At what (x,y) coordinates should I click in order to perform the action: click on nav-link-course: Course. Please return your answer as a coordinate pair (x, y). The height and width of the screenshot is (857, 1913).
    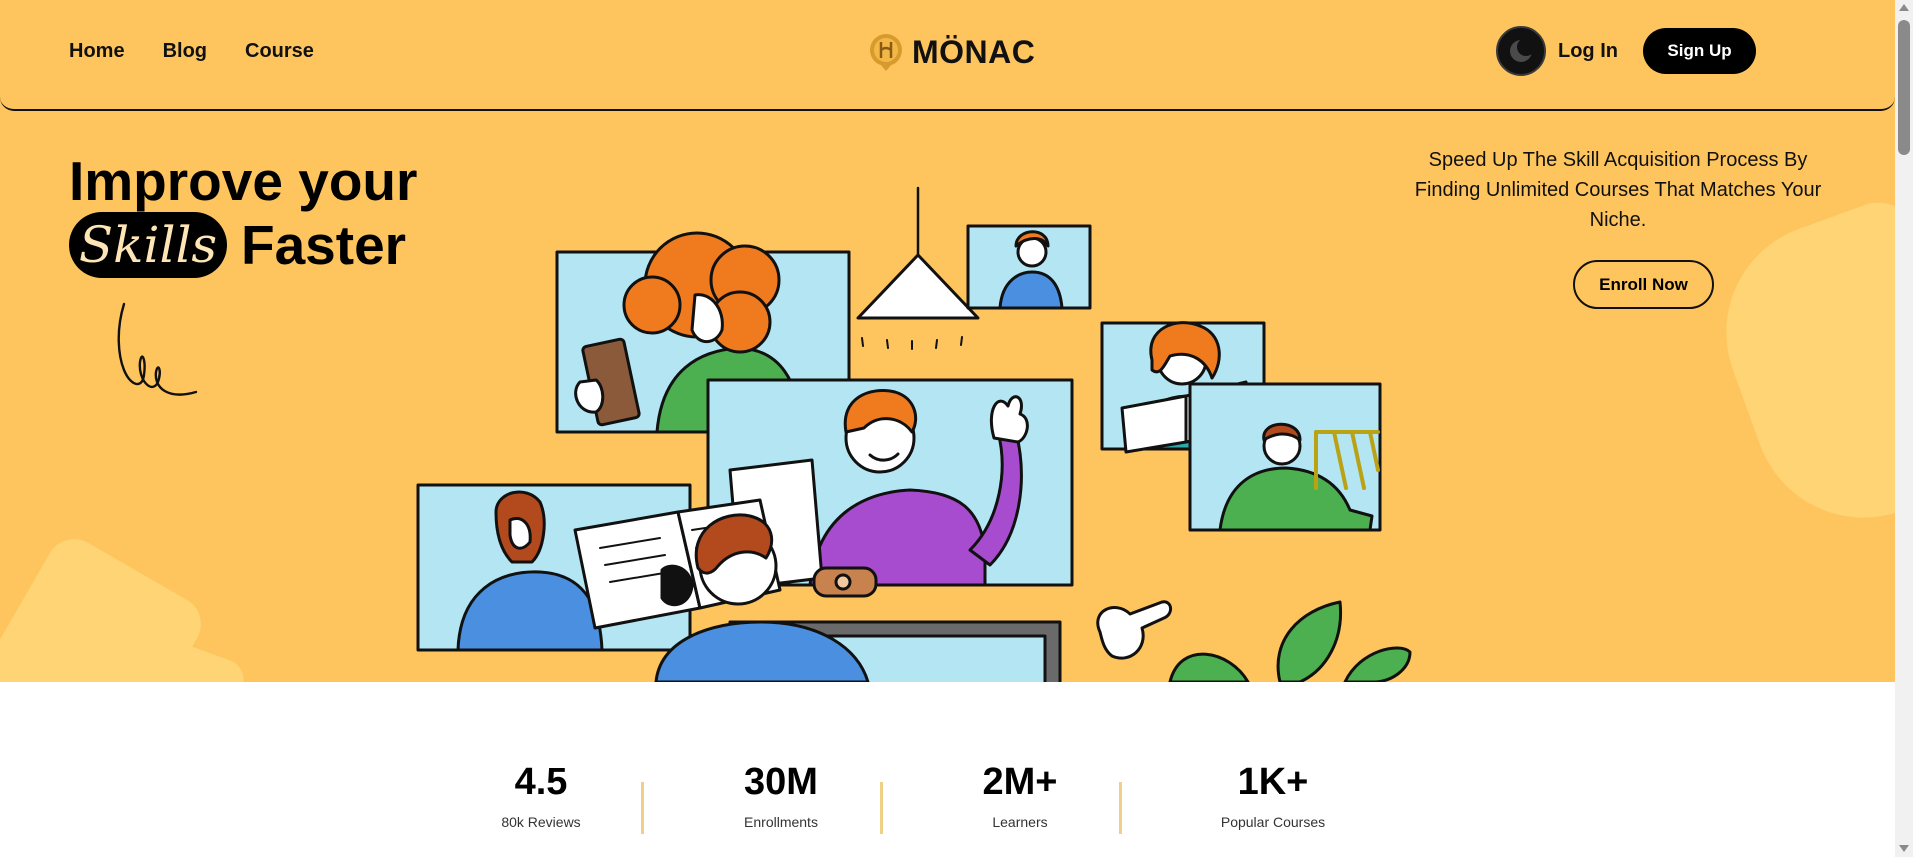
    Looking at the image, I should click on (279, 51).